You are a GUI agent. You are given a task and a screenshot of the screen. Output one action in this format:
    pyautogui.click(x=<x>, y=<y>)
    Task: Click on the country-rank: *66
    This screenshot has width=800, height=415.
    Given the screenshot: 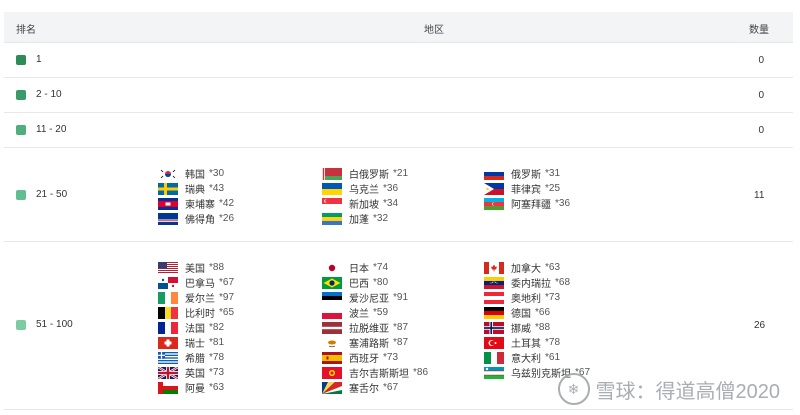 What is the action you would take?
    pyautogui.click(x=543, y=312)
    